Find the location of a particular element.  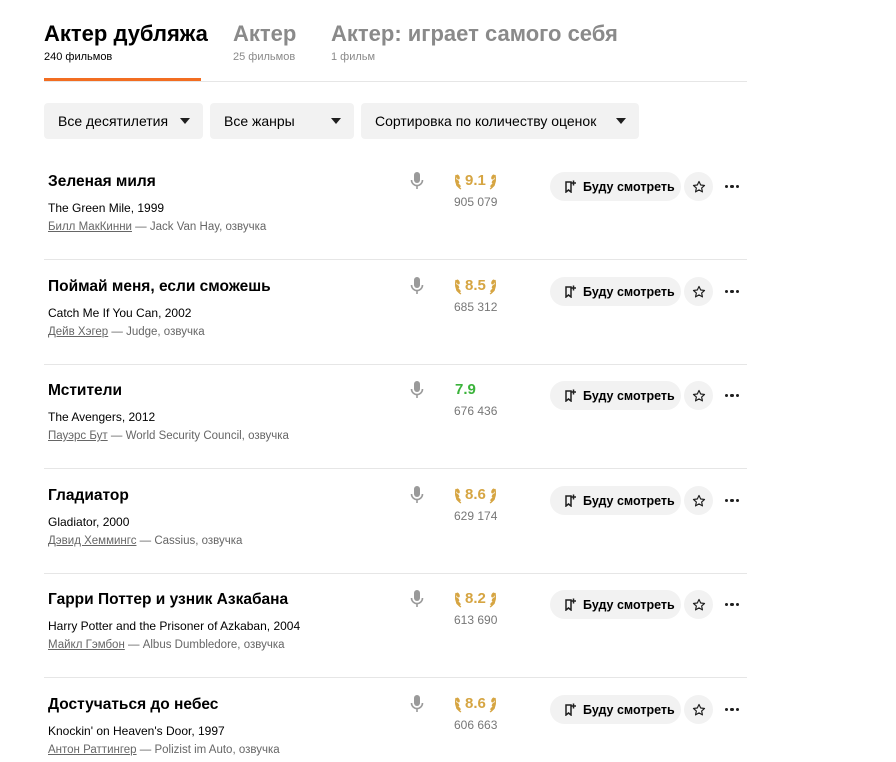

film-title: Гарри Поттер и узник Азкабана is located at coordinates (168, 600).